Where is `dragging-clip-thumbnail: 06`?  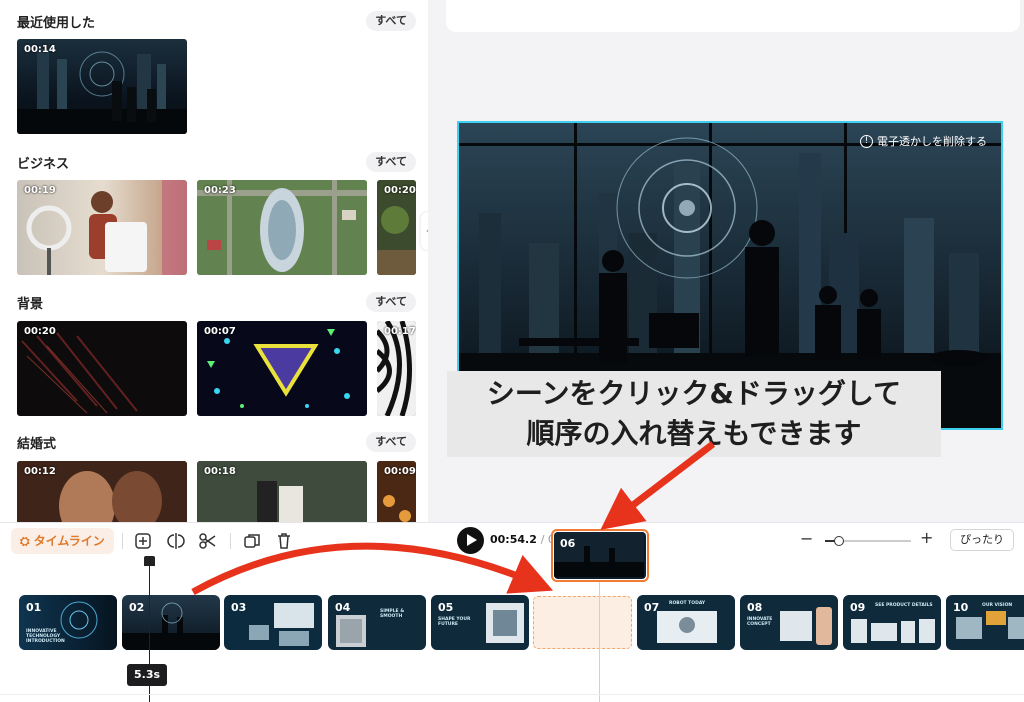
dragging-clip-thumbnail: 06 is located at coordinates (600, 555).